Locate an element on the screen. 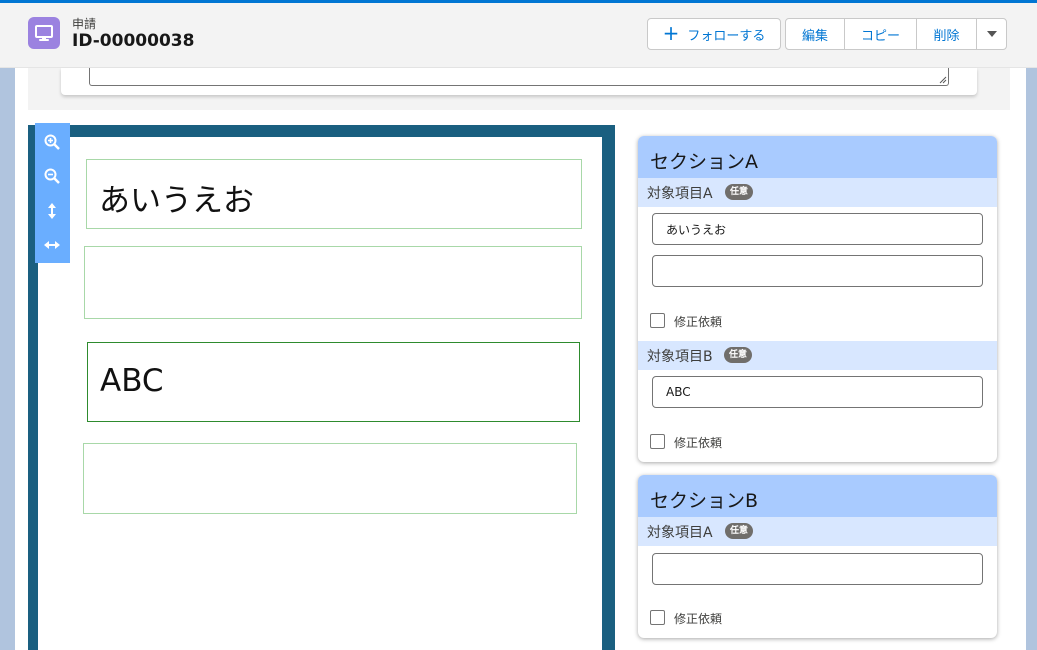 This screenshot has height=650, width=1037. follow-button: + フォローする is located at coordinates (714, 34).